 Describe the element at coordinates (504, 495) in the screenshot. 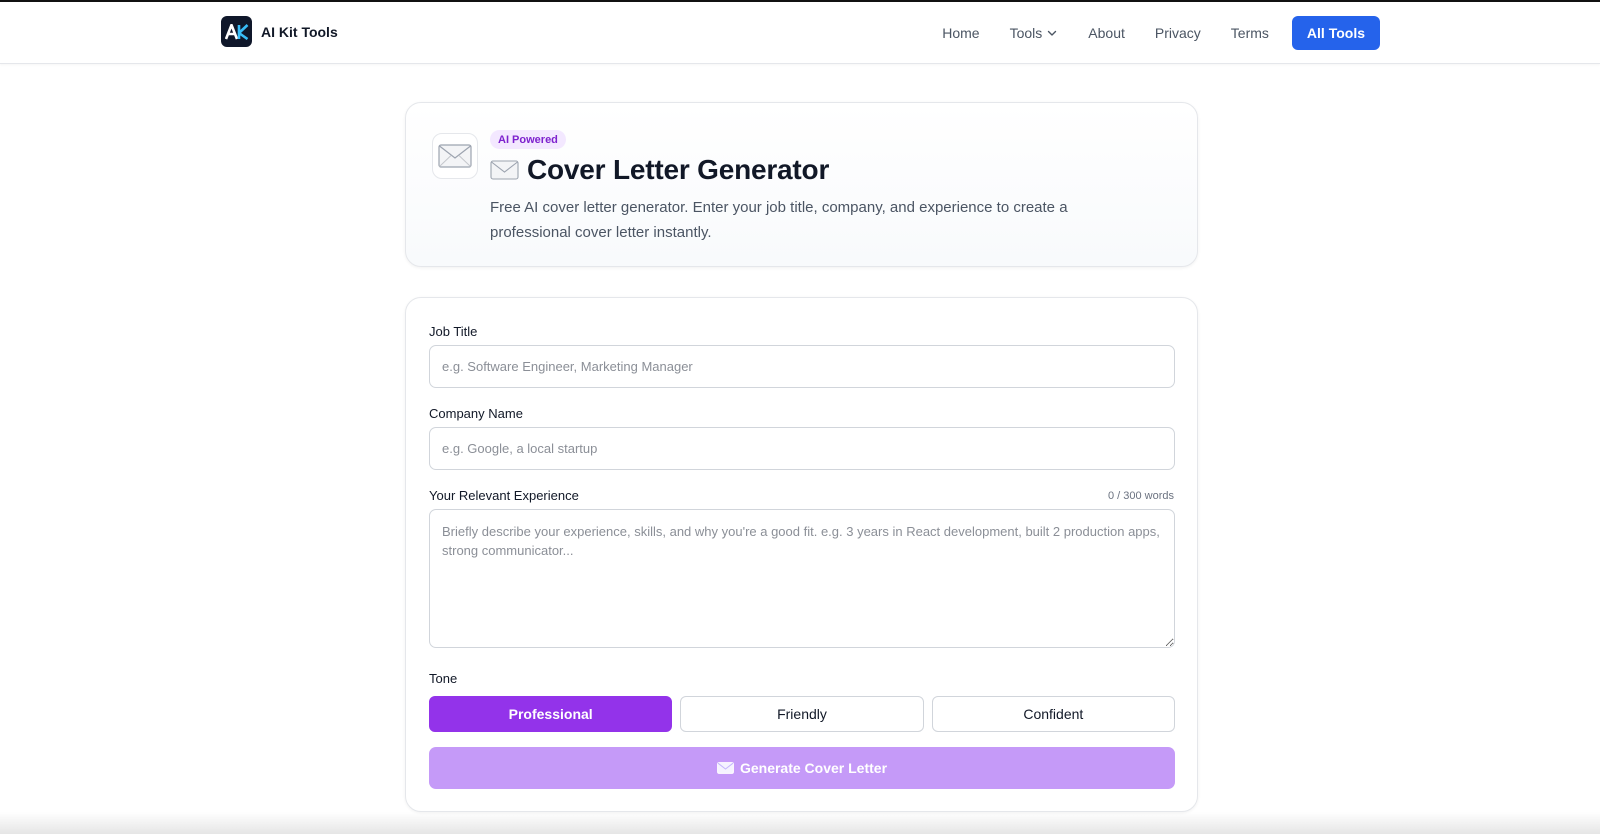

I see `experience-label: Your Relevant Experience` at that location.